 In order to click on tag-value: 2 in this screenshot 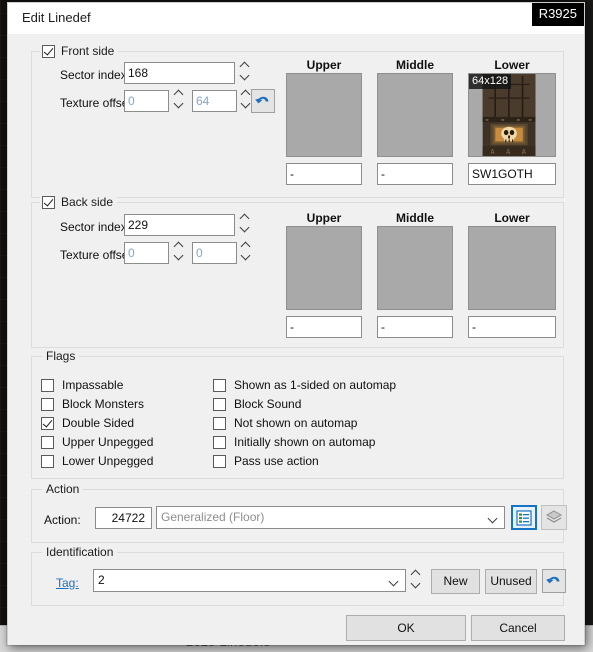, I will do `click(101, 580)`.